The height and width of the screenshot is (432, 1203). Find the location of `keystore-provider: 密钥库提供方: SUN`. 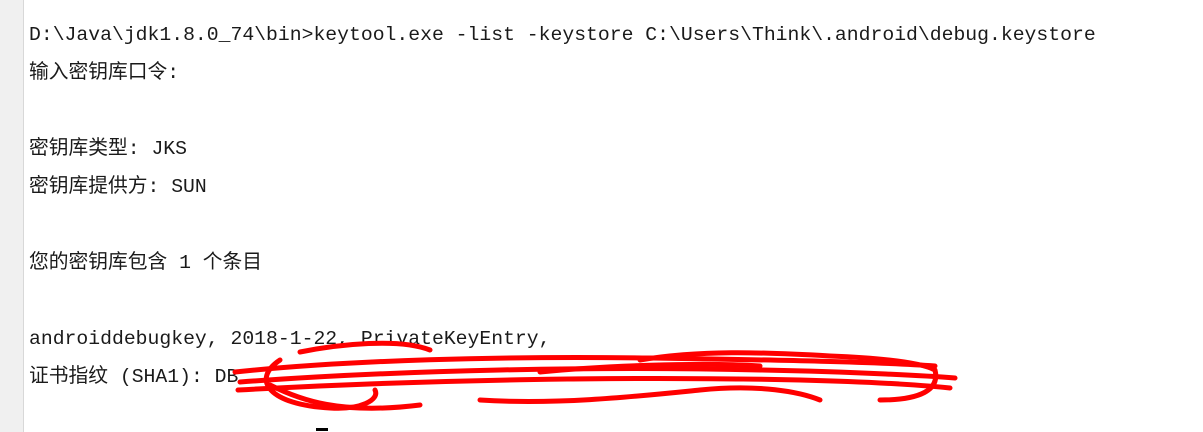

keystore-provider: 密钥库提供方: SUN is located at coordinates (118, 187).